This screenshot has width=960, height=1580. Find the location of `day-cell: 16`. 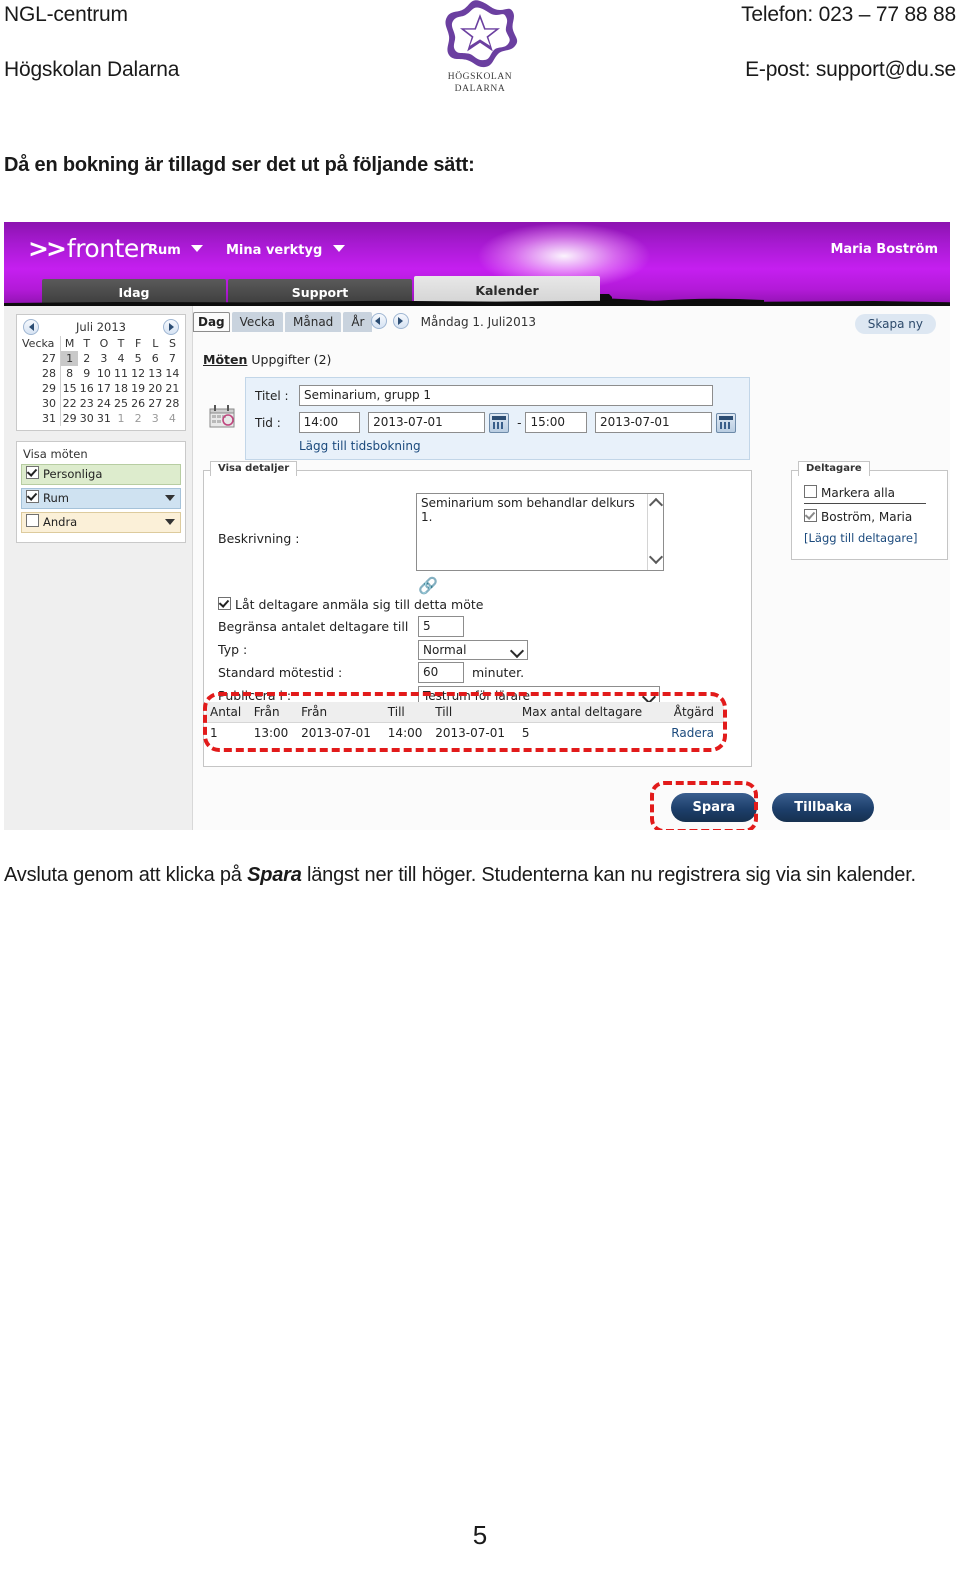

day-cell: 16 is located at coordinates (86, 388).